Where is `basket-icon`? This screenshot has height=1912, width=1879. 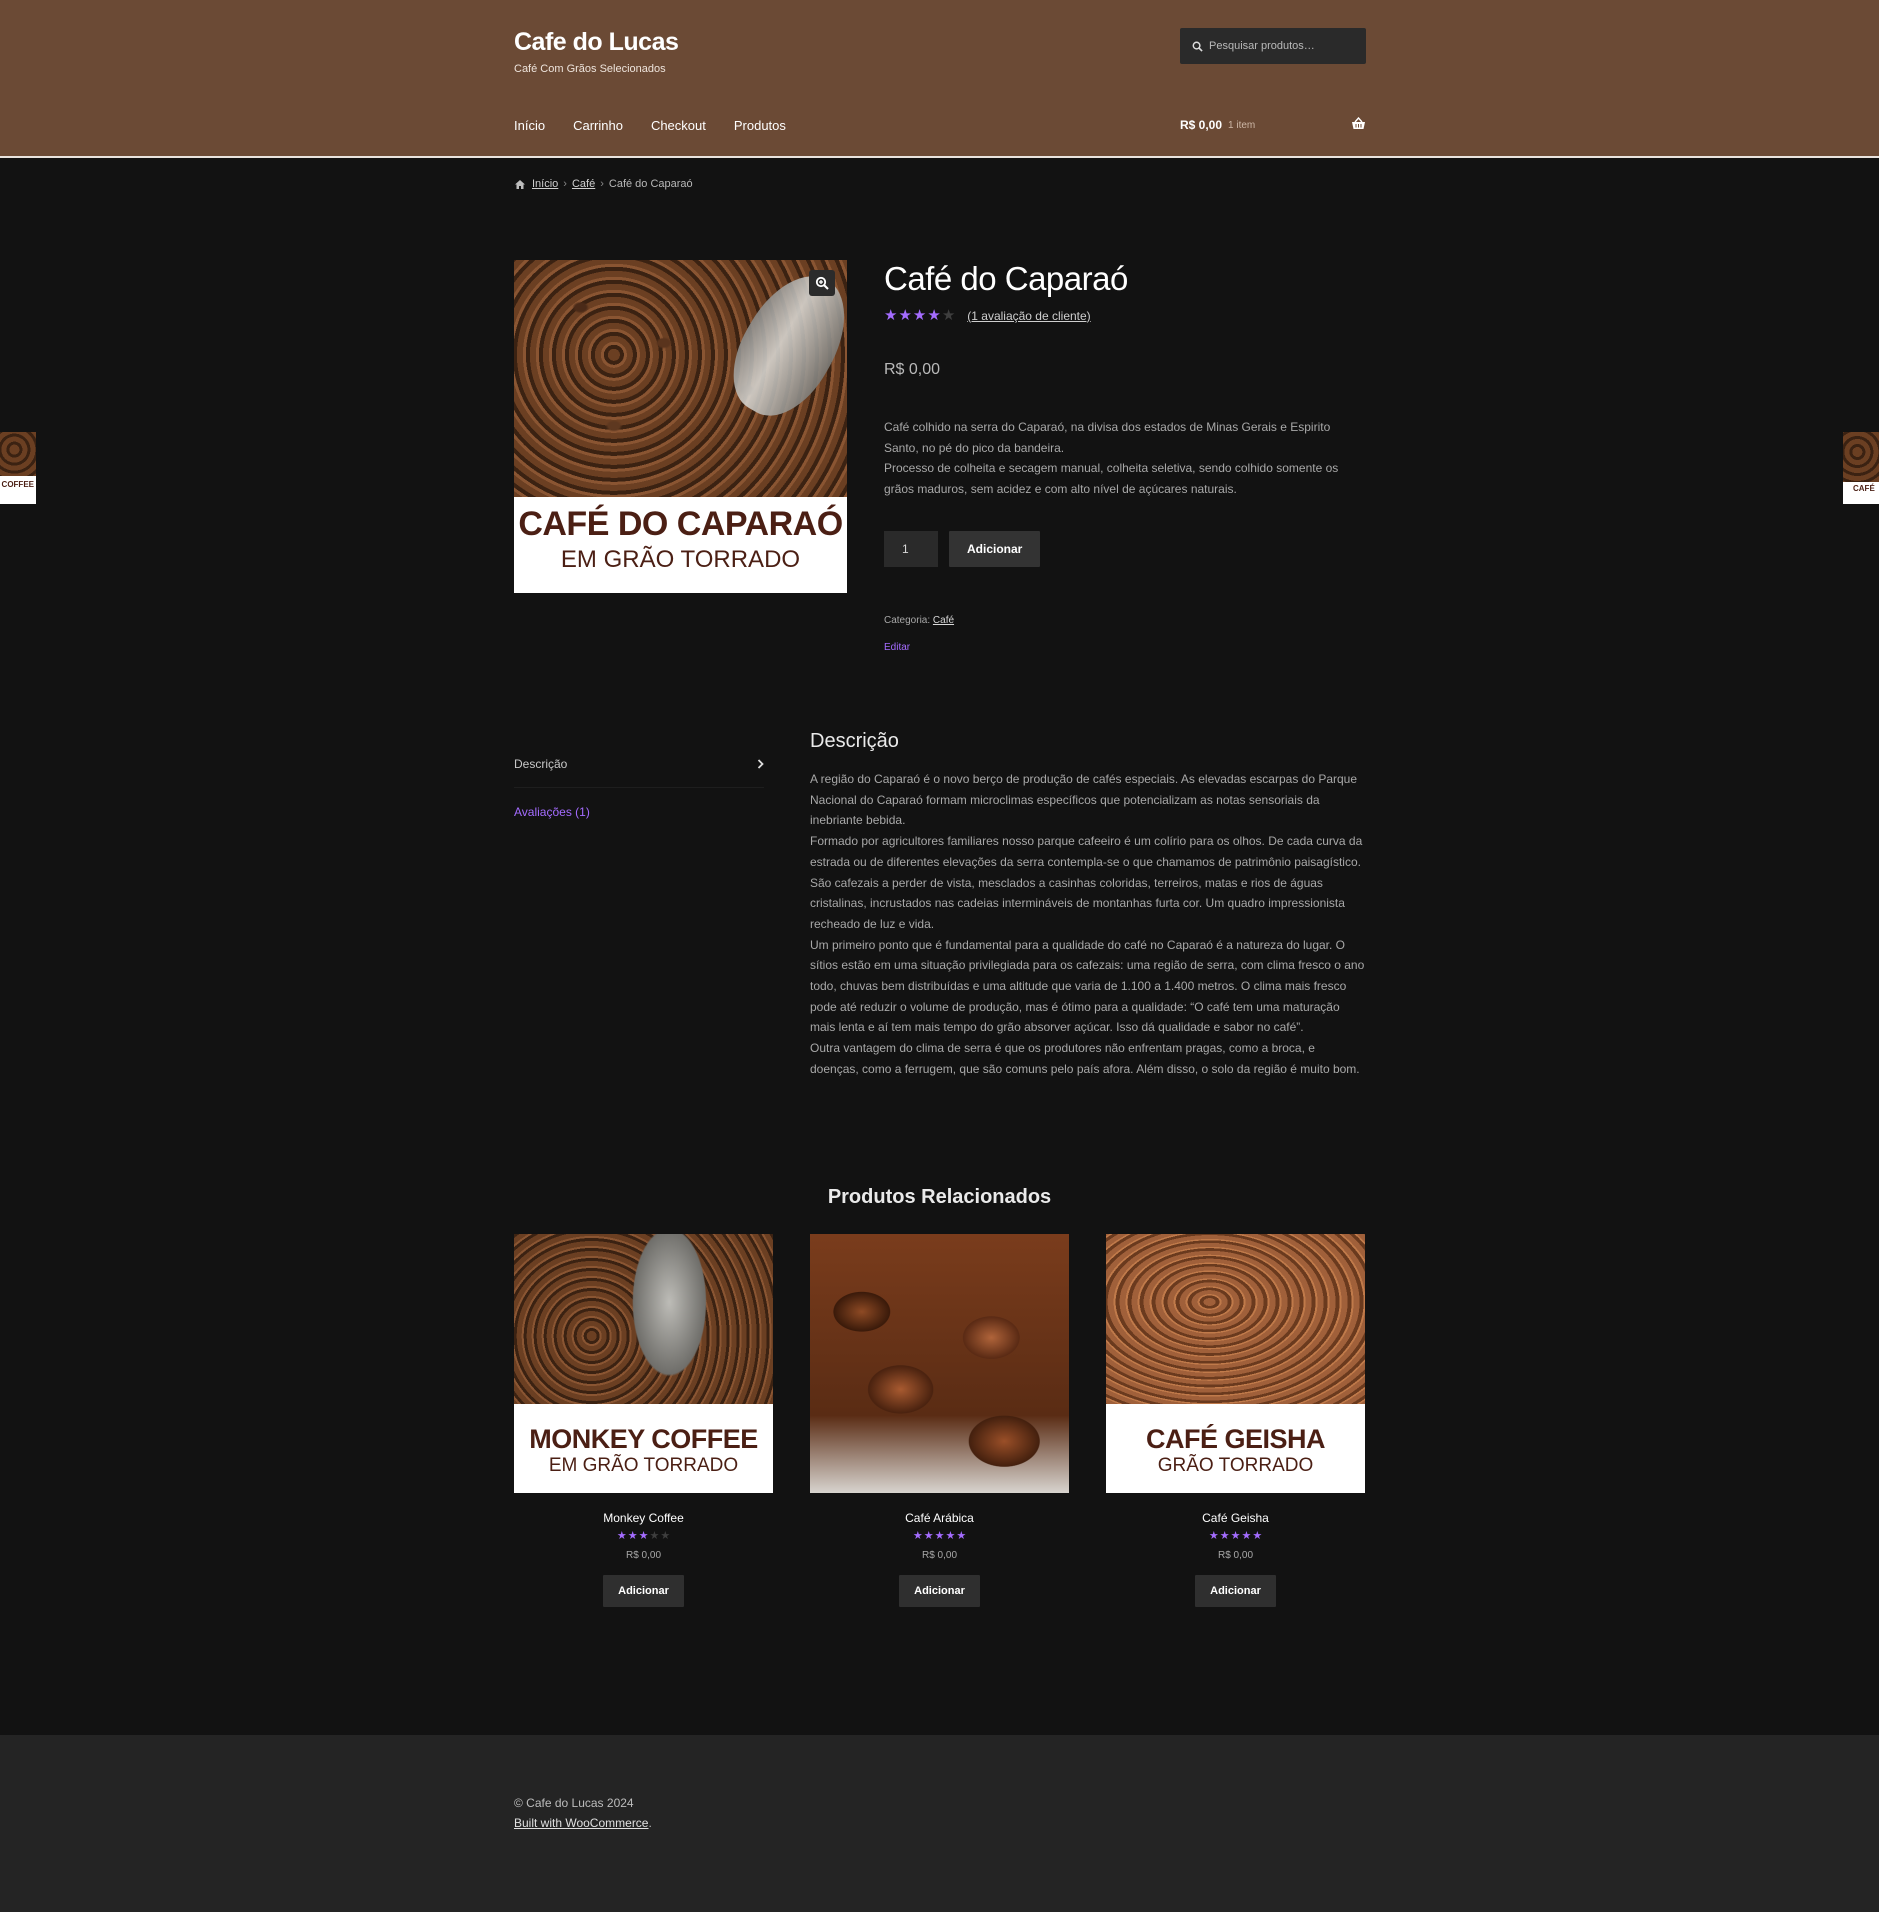
basket-icon is located at coordinates (1358, 123).